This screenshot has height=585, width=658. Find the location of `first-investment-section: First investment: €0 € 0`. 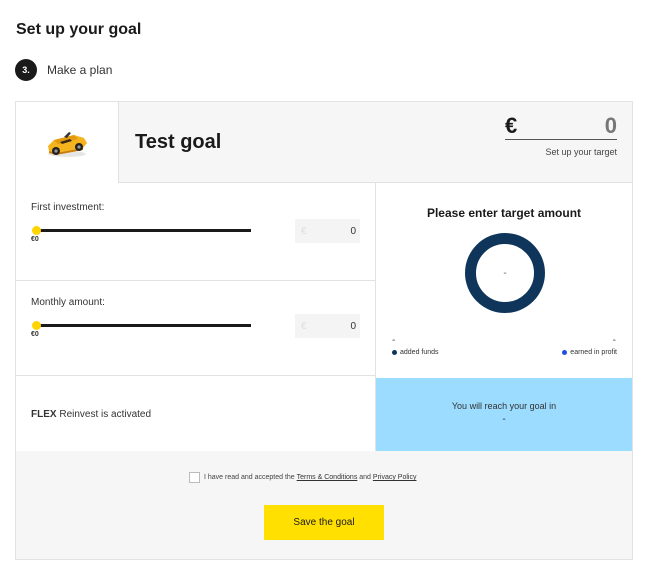

first-investment-section: First investment: €0 € 0 is located at coordinates (196, 232).